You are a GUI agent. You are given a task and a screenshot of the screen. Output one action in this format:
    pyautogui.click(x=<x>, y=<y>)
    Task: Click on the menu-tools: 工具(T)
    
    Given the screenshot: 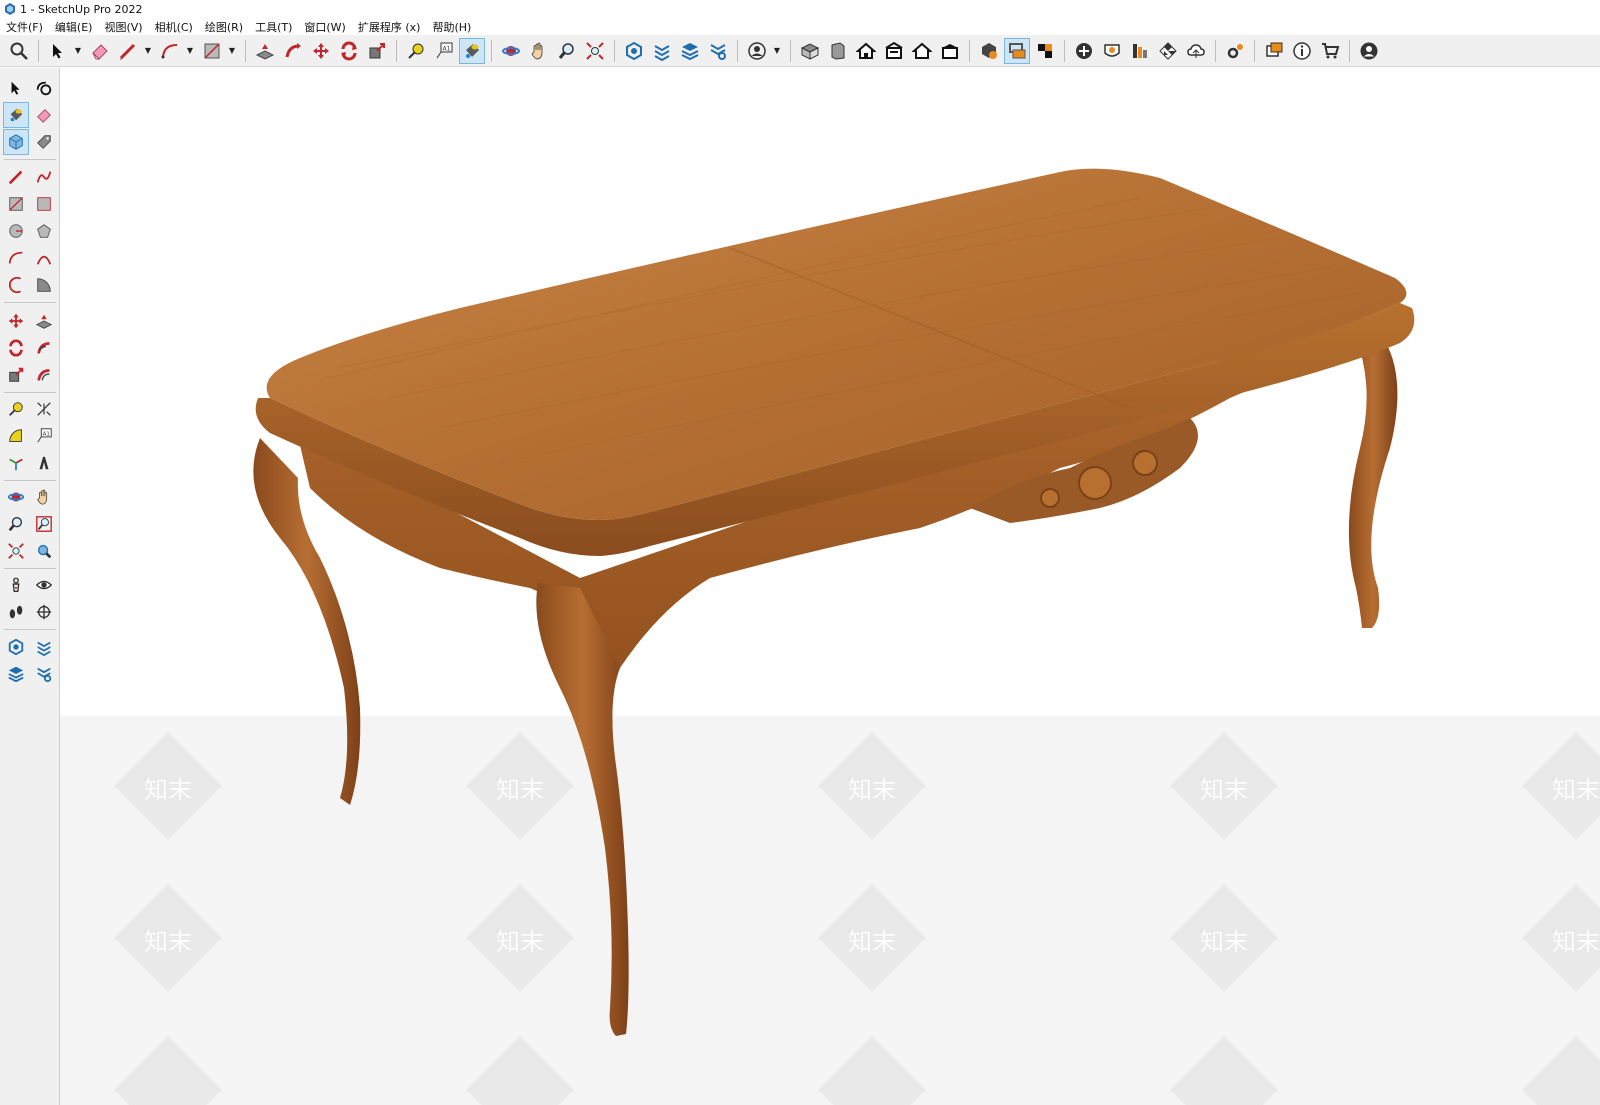 What is the action you would take?
    pyautogui.click(x=273, y=27)
    